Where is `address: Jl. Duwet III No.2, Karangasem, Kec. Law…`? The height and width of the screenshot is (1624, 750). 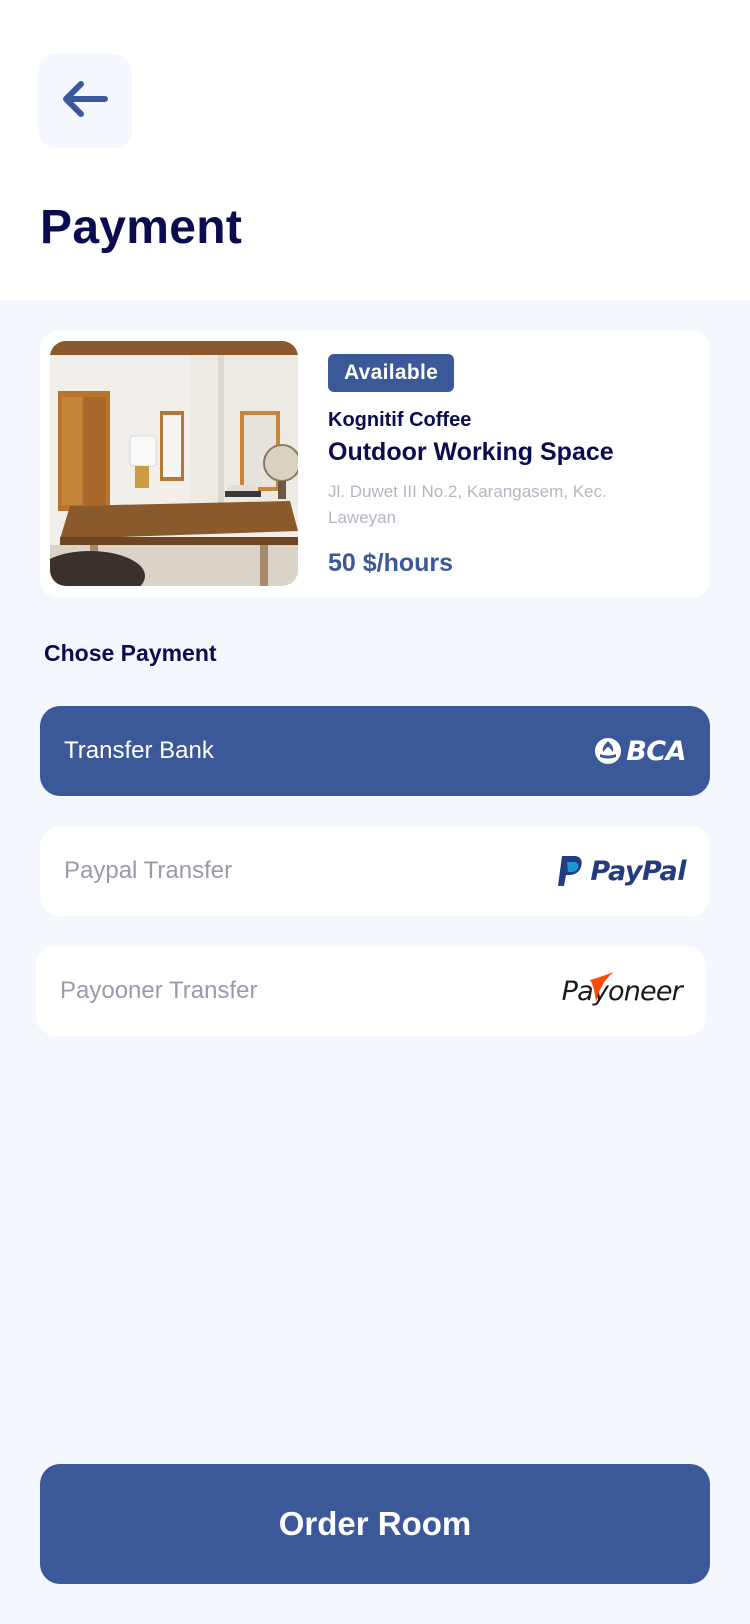 address: Jl. Duwet III No.2, Karangasem, Kec. Law… is located at coordinates (467, 504).